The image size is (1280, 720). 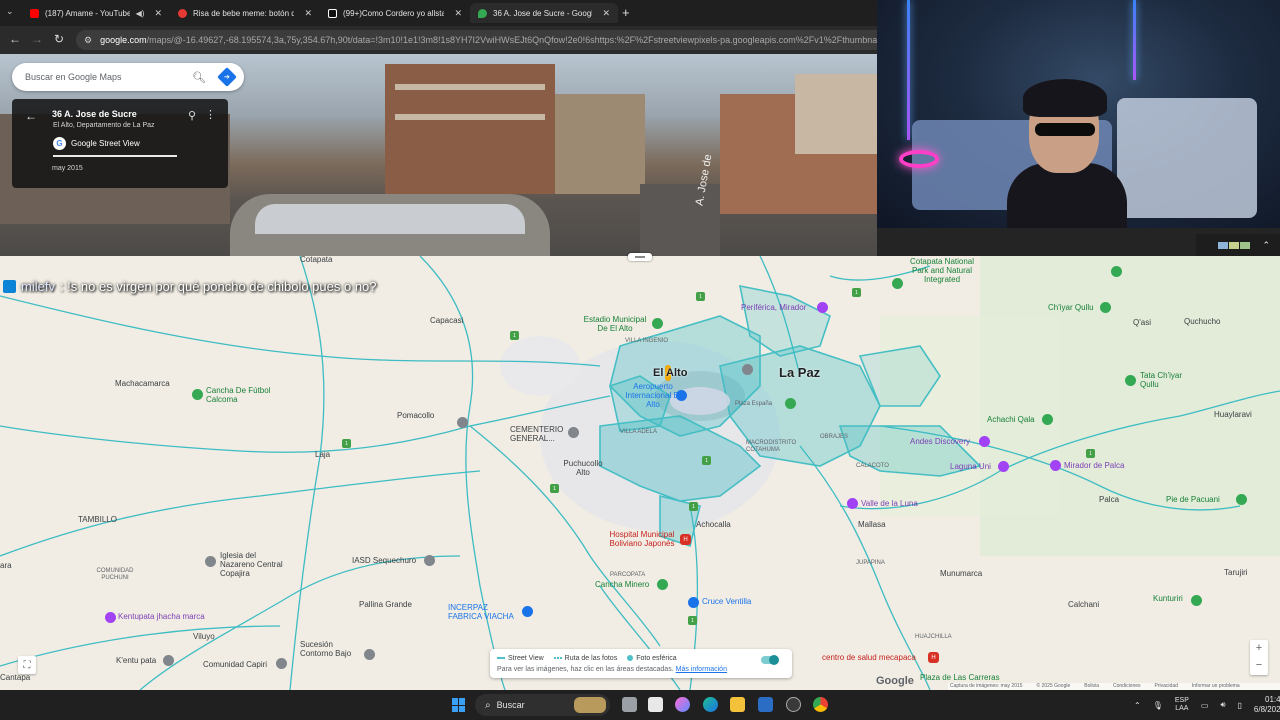 I want to click on map-label: Mirador de Palca, so click(x=1094, y=466).